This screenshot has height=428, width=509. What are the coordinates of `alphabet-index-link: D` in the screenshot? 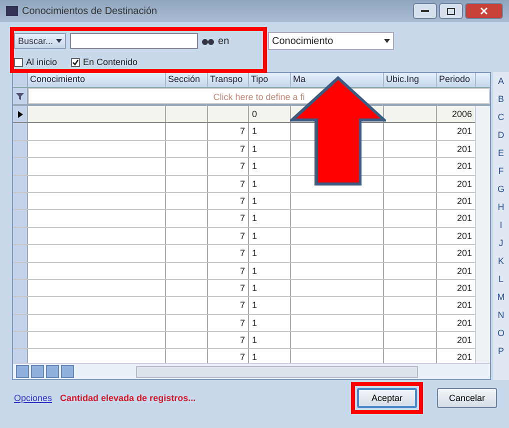 It's located at (501, 138).